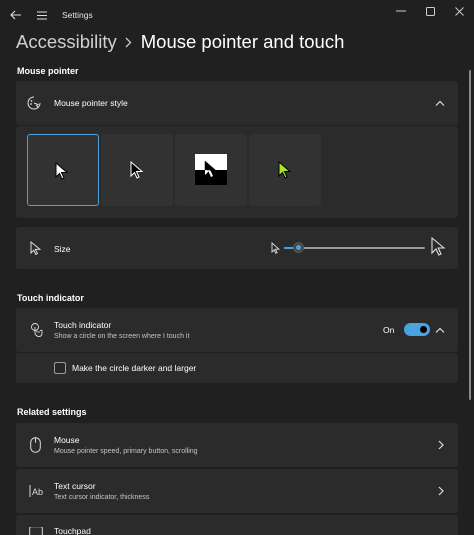  Describe the element at coordinates (237, 525) in the screenshot. I see `related-item-touchpad: Touchpad` at that location.